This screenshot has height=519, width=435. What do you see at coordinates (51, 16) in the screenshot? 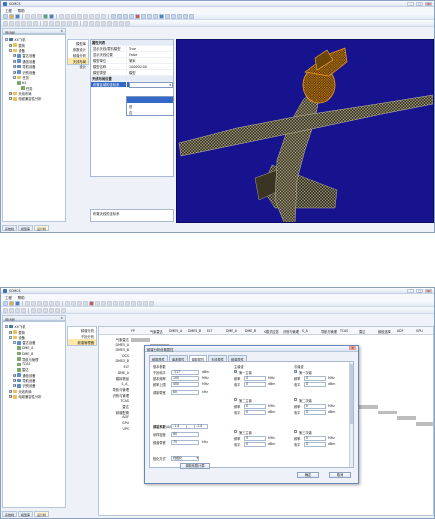
I see `grid-icon` at bounding box center [51, 16].